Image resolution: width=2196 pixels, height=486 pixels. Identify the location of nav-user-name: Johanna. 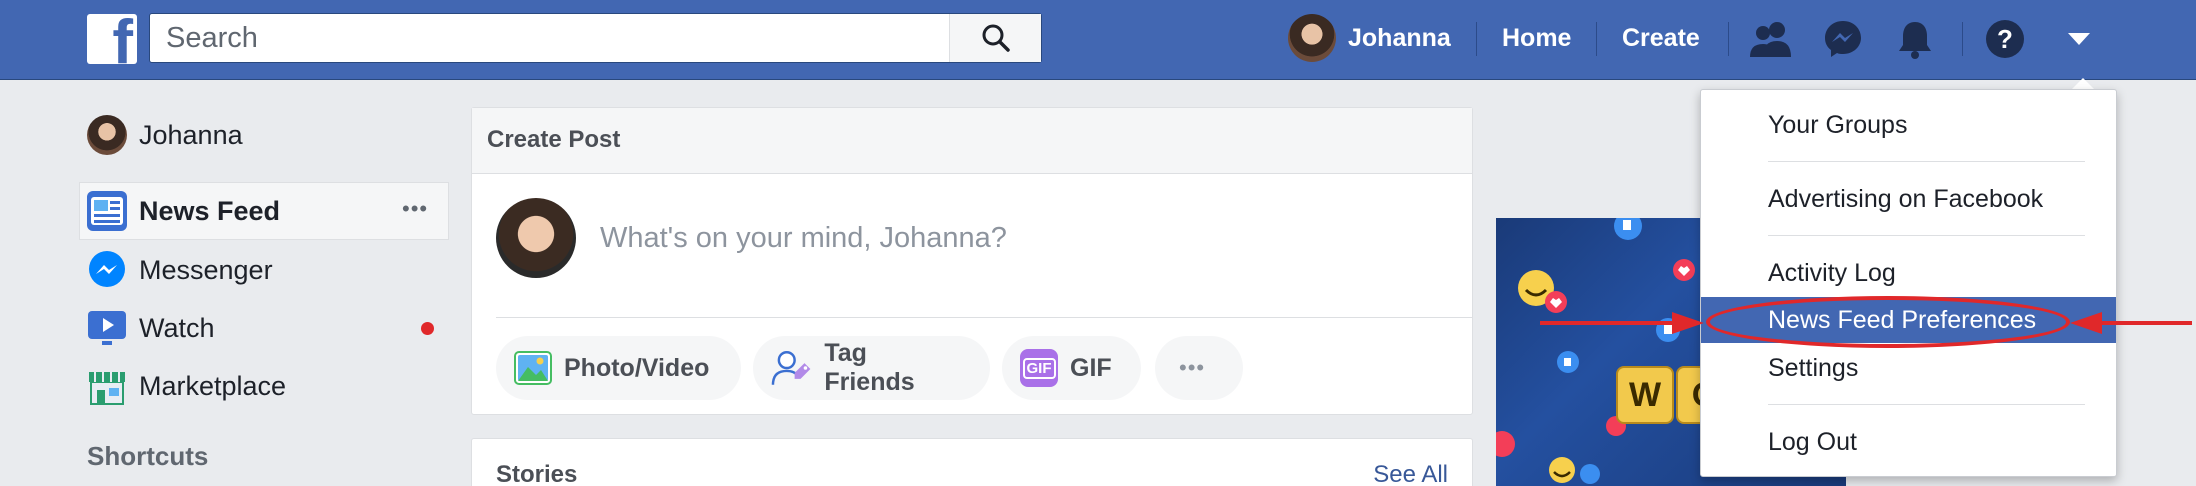
(1399, 37).